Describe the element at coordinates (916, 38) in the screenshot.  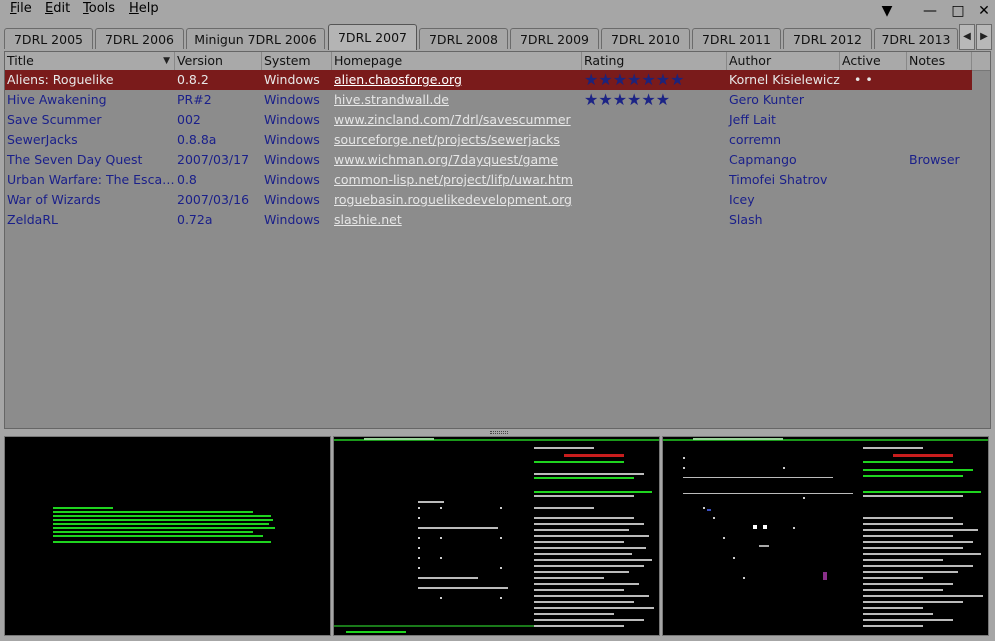
I see `tab-7drl-2013: 7DRL 2013` at that location.